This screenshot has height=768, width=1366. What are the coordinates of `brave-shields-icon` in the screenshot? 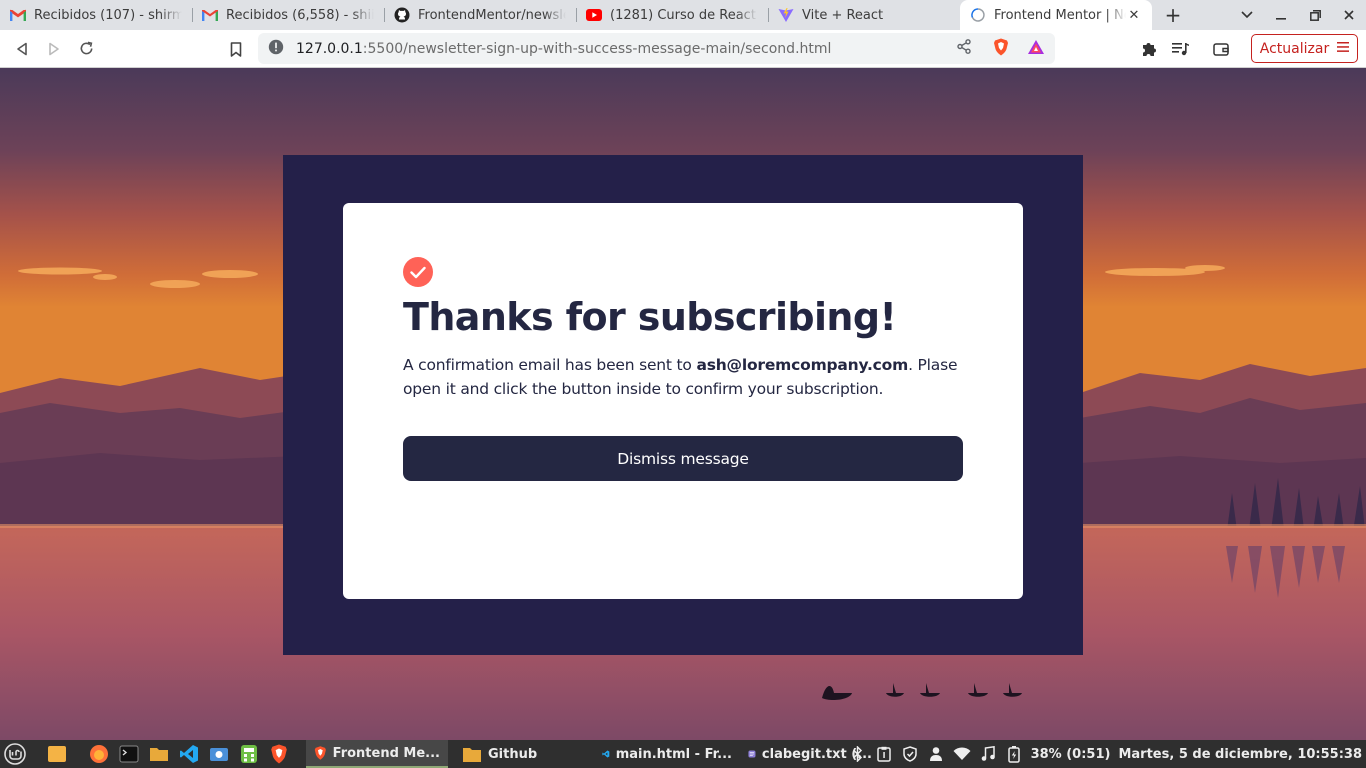 It's located at (1001, 49).